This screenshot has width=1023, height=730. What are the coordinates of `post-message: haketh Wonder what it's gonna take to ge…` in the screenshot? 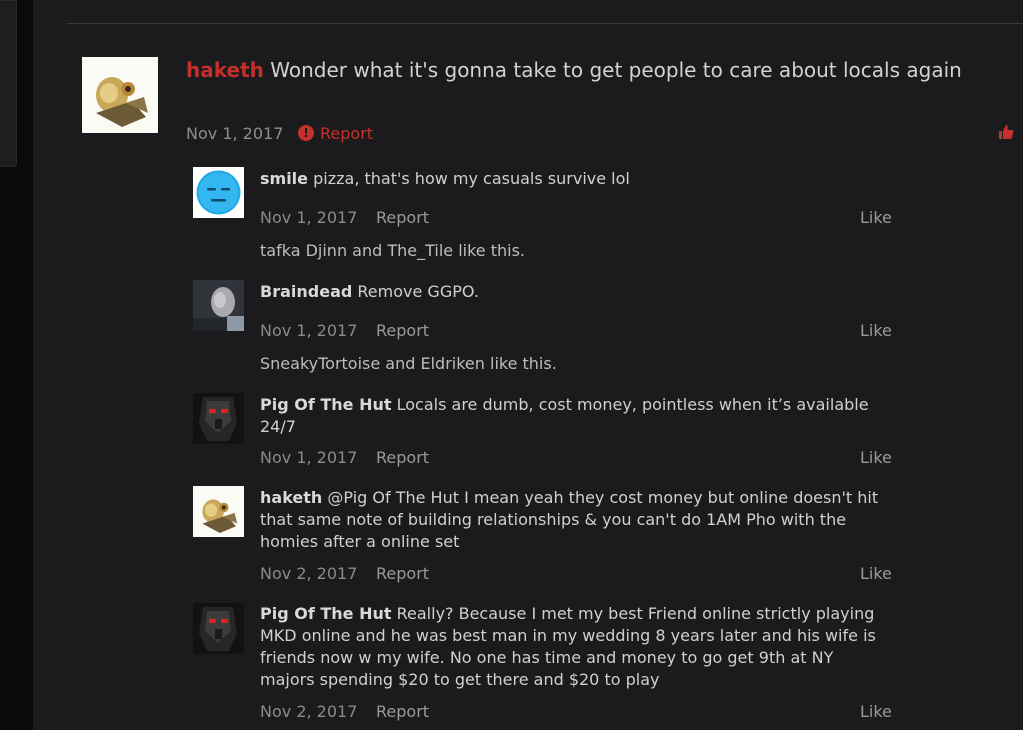 It's located at (574, 70).